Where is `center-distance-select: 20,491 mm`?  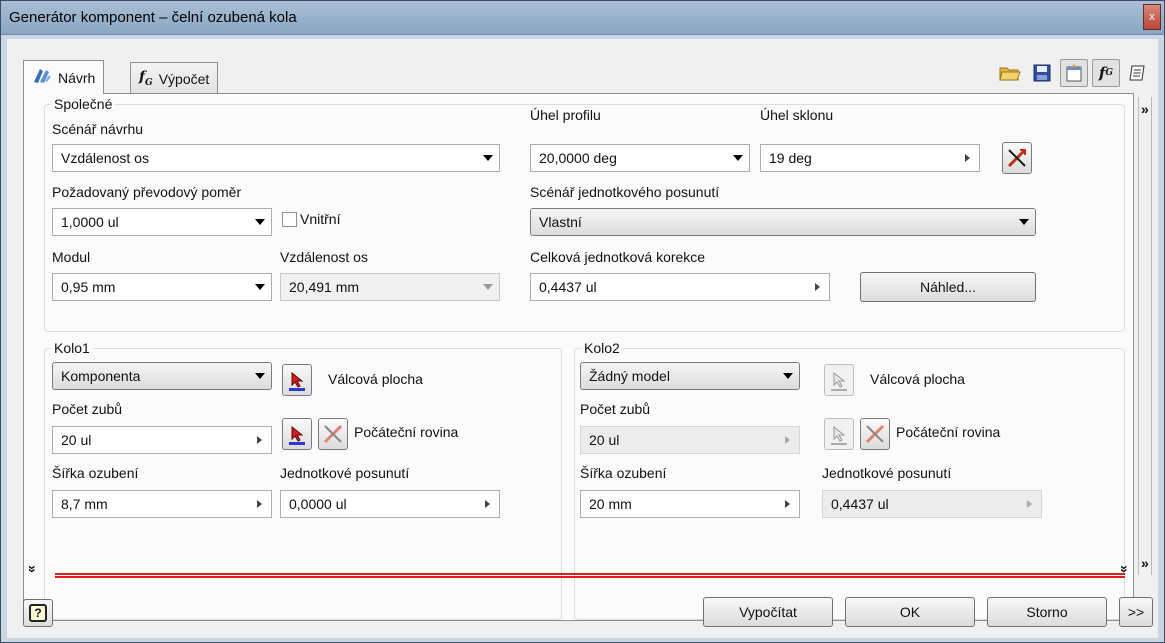
center-distance-select: 20,491 mm is located at coordinates (390, 287).